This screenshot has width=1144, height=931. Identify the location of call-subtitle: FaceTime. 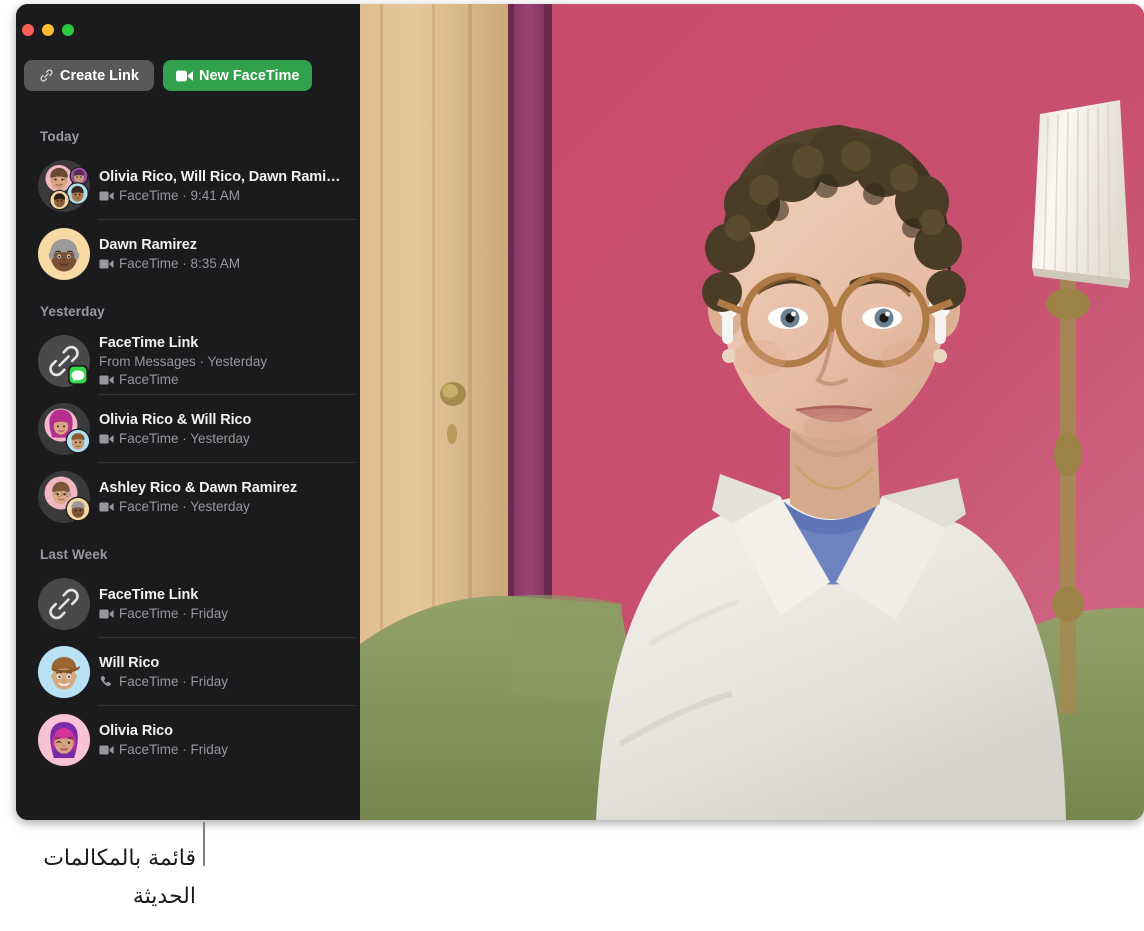
(226, 380).